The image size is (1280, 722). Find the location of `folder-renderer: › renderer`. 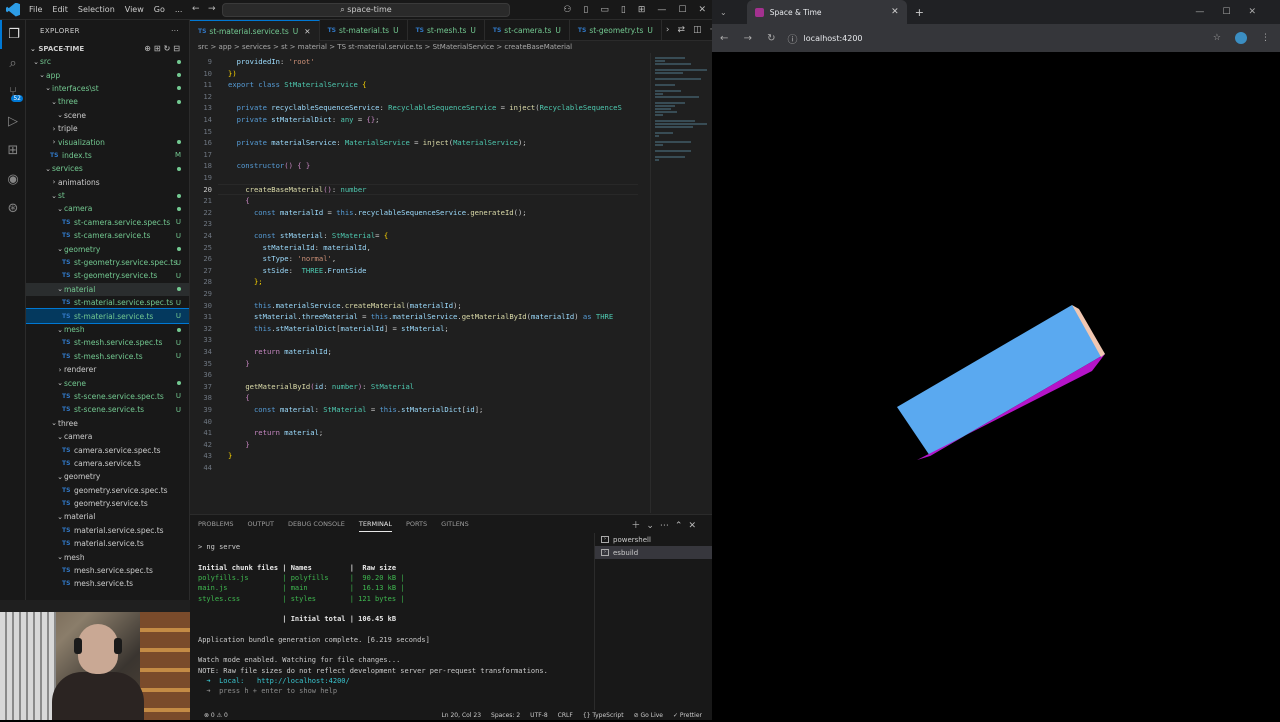

folder-renderer: › renderer is located at coordinates (107, 369).